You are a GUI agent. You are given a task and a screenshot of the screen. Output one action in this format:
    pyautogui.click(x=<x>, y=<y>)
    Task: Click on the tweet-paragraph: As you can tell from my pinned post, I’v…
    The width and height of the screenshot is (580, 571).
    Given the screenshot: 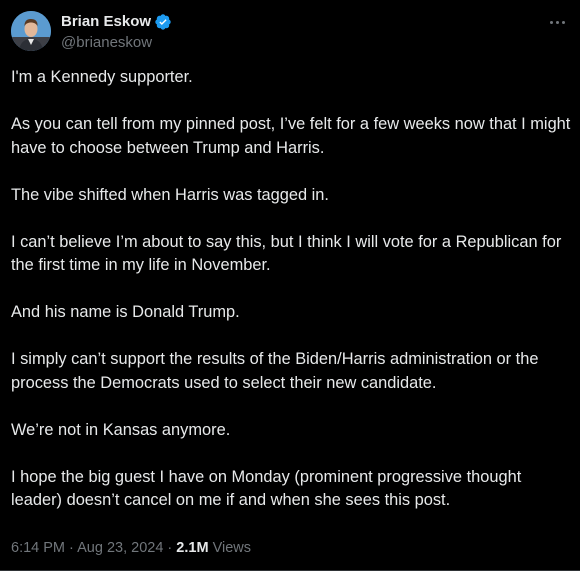 What is the action you would take?
    pyautogui.click(x=291, y=136)
    